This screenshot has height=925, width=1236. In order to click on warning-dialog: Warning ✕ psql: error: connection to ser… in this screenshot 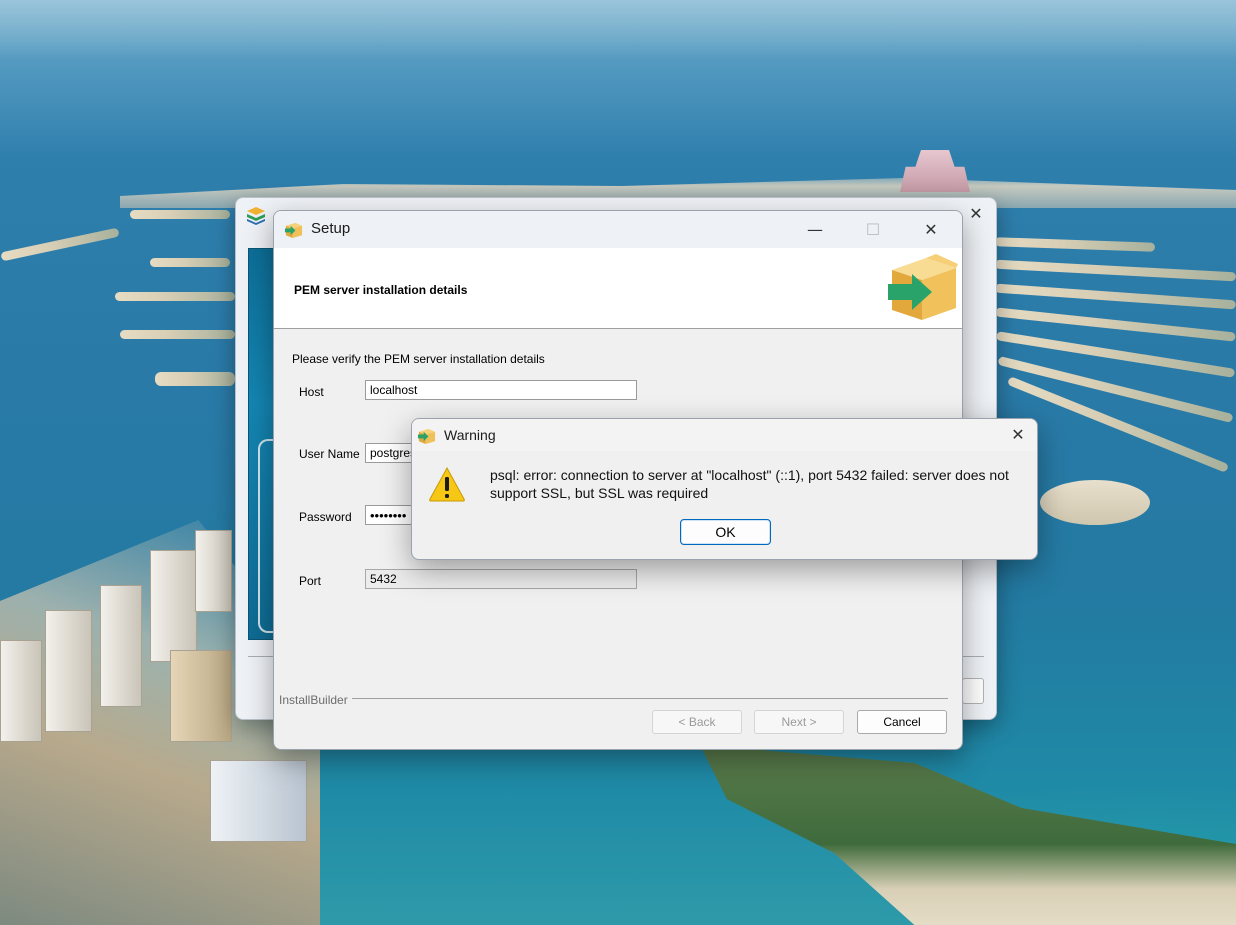, I will do `click(724, 489)`.